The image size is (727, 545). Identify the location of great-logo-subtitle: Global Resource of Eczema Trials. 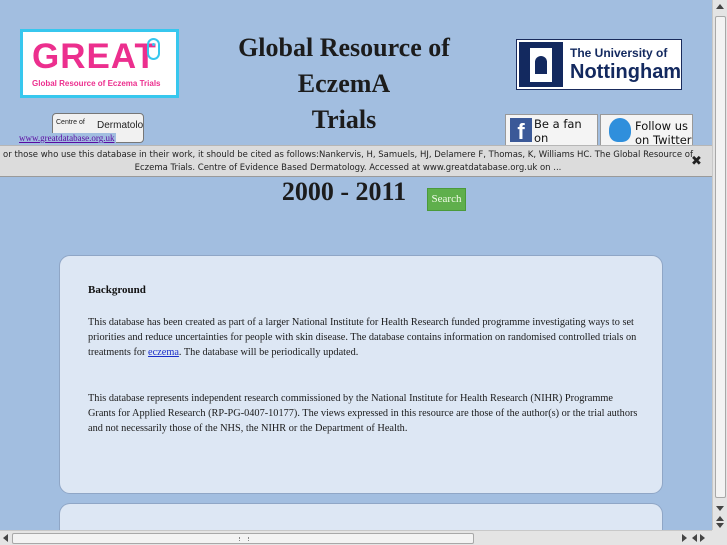
(96, 83).